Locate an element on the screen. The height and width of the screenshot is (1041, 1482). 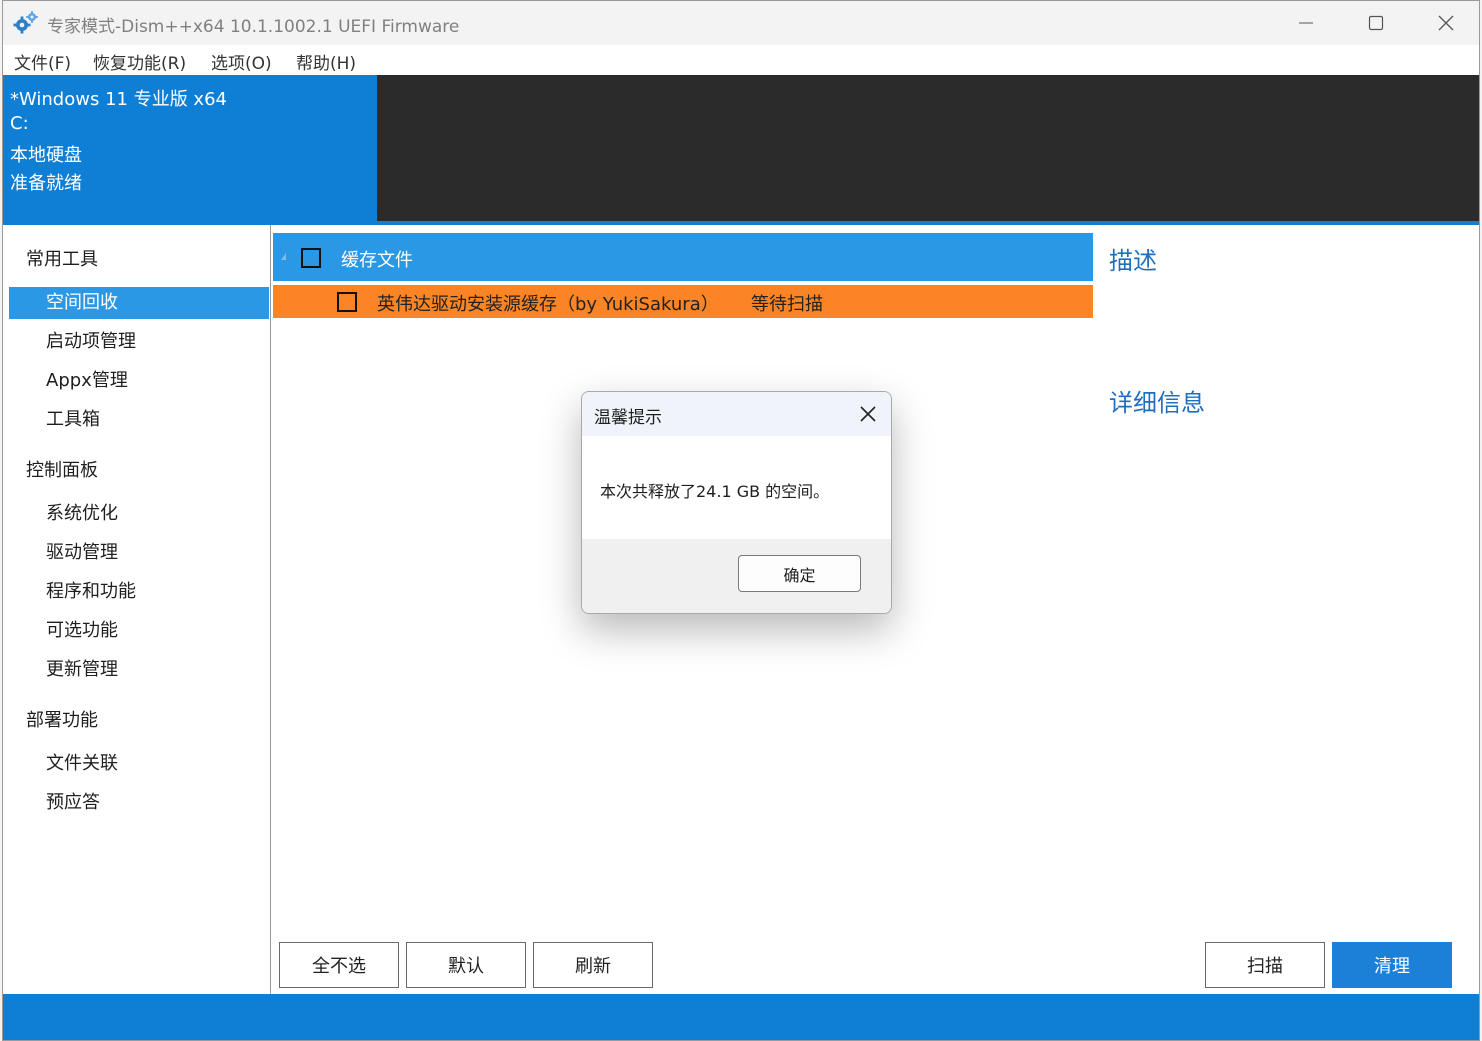
menu-restore: 恢复功能(R) is located at coordinates (139, 61).